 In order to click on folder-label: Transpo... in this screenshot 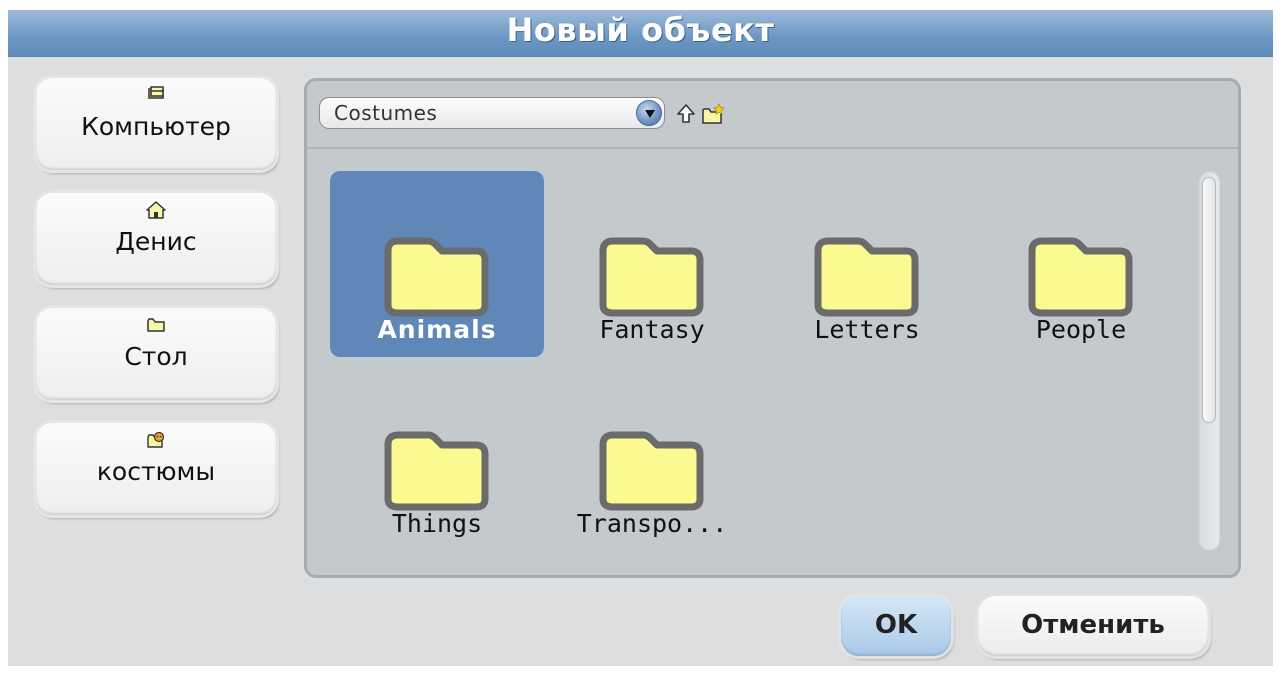, I will do `click(652, 523)`.